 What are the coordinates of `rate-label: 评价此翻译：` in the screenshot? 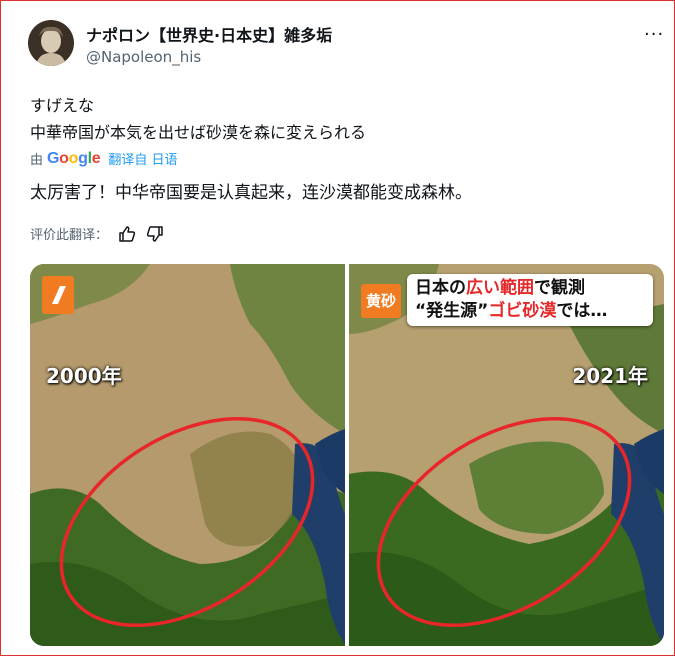 It's located at (69, 235).